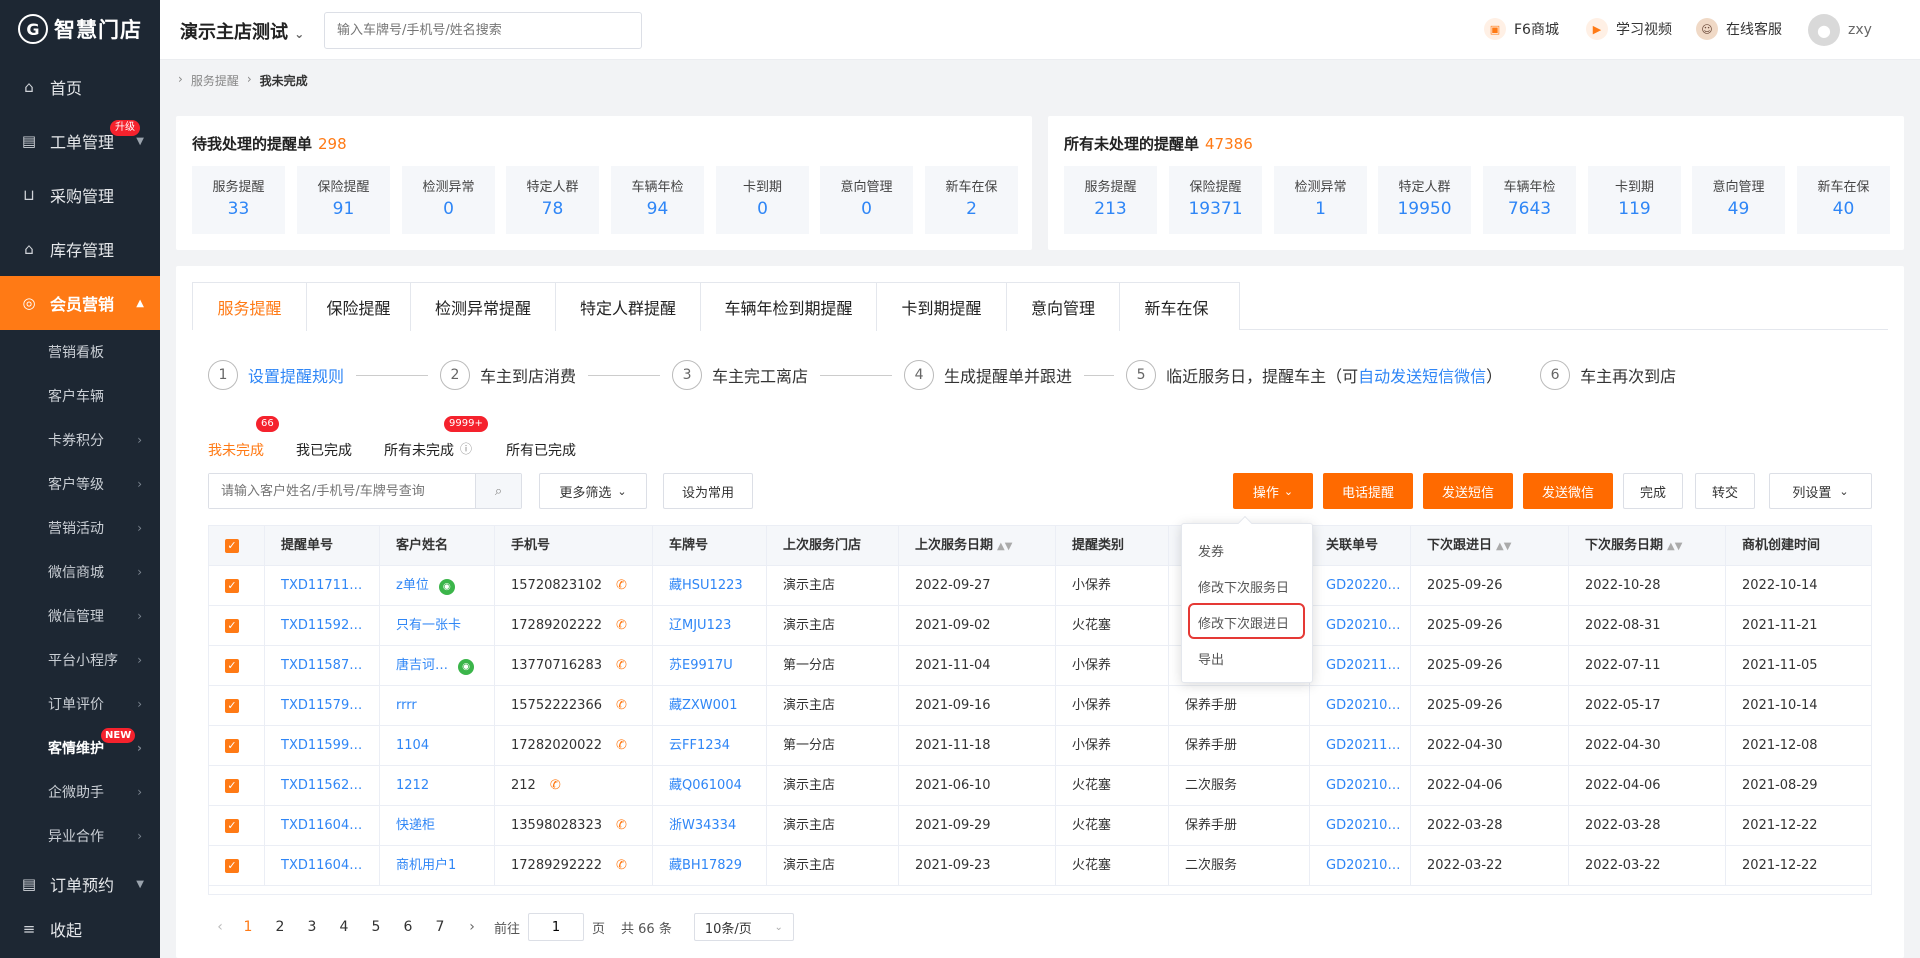 Image resolution: width=1920 pixels, height=958 pixels. I want to click on column-settings-button: 列设置 ⌄, so click(1820, 491).